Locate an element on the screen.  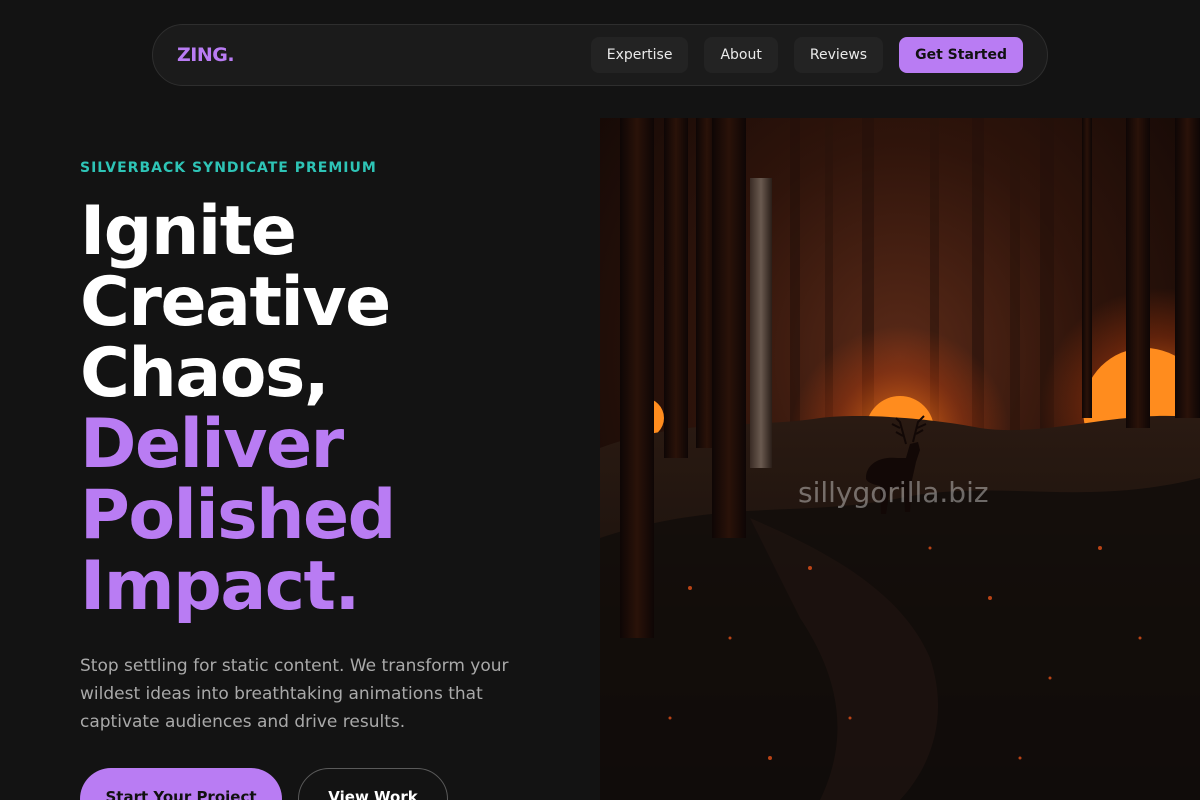
headline-line-5: Polished is located at coordinates (238, 515).